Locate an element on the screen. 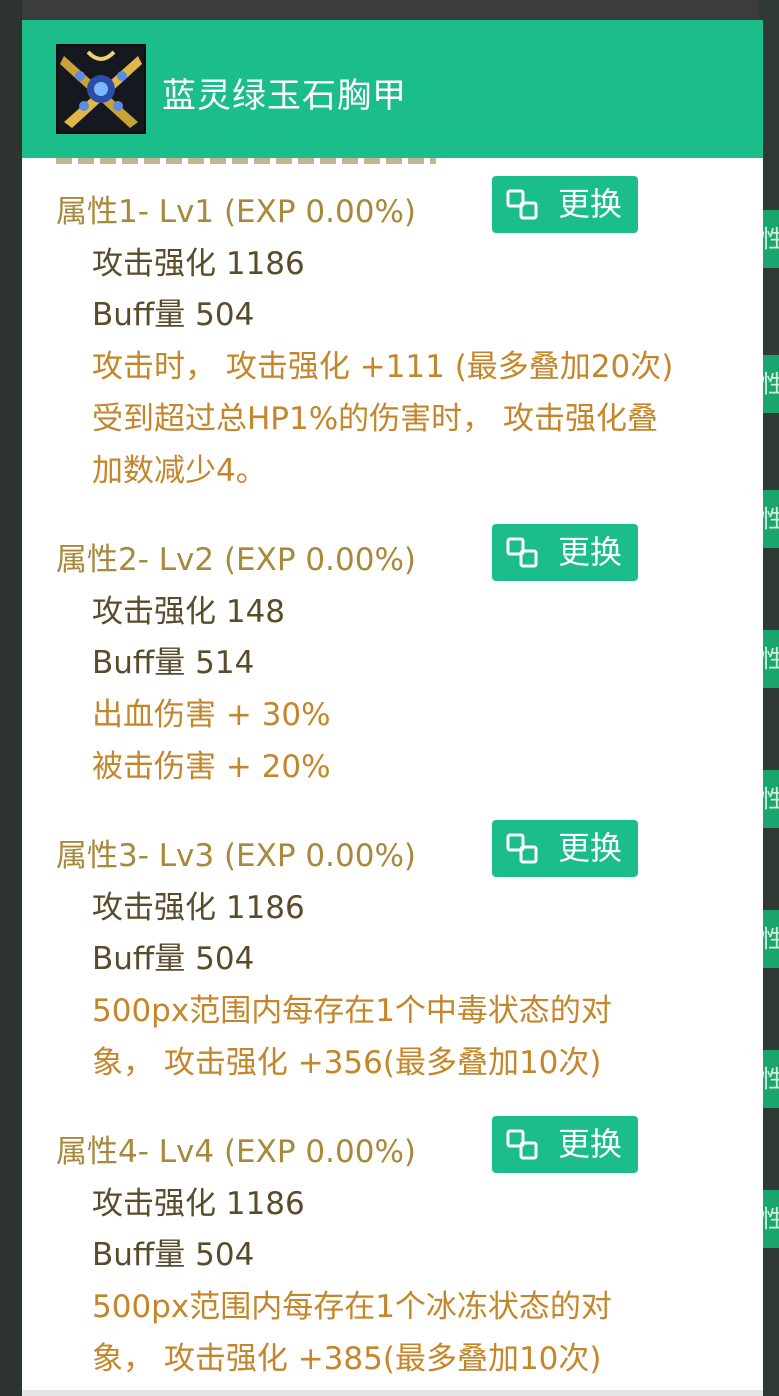  property-heading: 属性1- Lv1 (EXP 0.00%) is located at coordinates (236, 212).